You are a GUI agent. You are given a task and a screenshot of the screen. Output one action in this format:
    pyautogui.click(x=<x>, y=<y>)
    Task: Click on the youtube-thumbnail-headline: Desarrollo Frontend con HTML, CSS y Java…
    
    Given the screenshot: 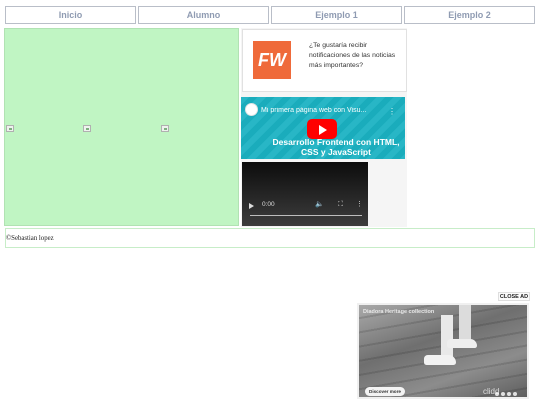 What is the action you would take?
    pyautogui.click(x=336, y=147)
    